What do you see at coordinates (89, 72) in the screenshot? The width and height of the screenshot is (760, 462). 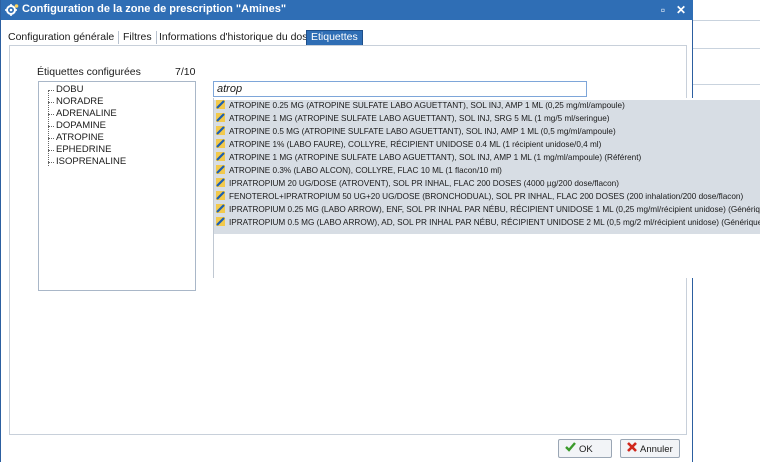 I see `configured-labels-heading: Étiquettes configurées` at bounding box center [89, 72].